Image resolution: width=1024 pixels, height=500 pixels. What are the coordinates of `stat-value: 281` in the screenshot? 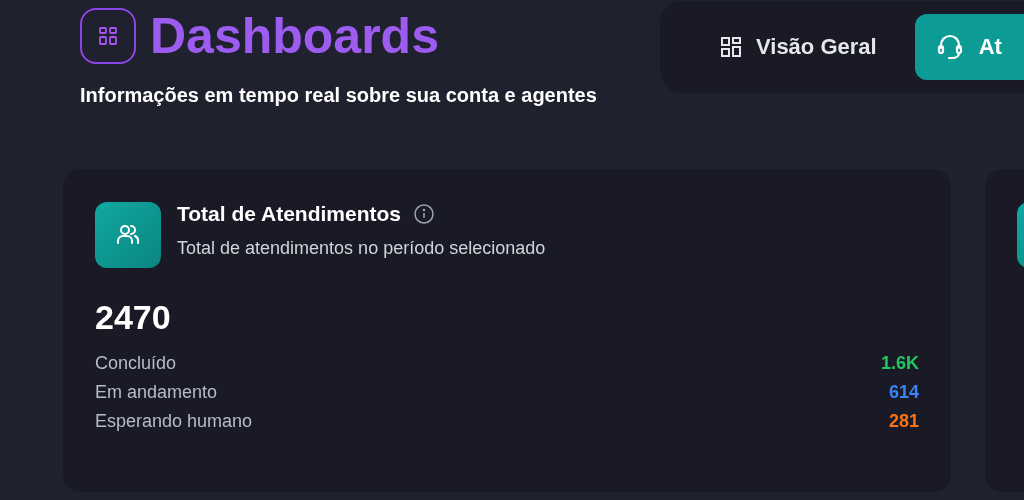 It's located at (903, 421).